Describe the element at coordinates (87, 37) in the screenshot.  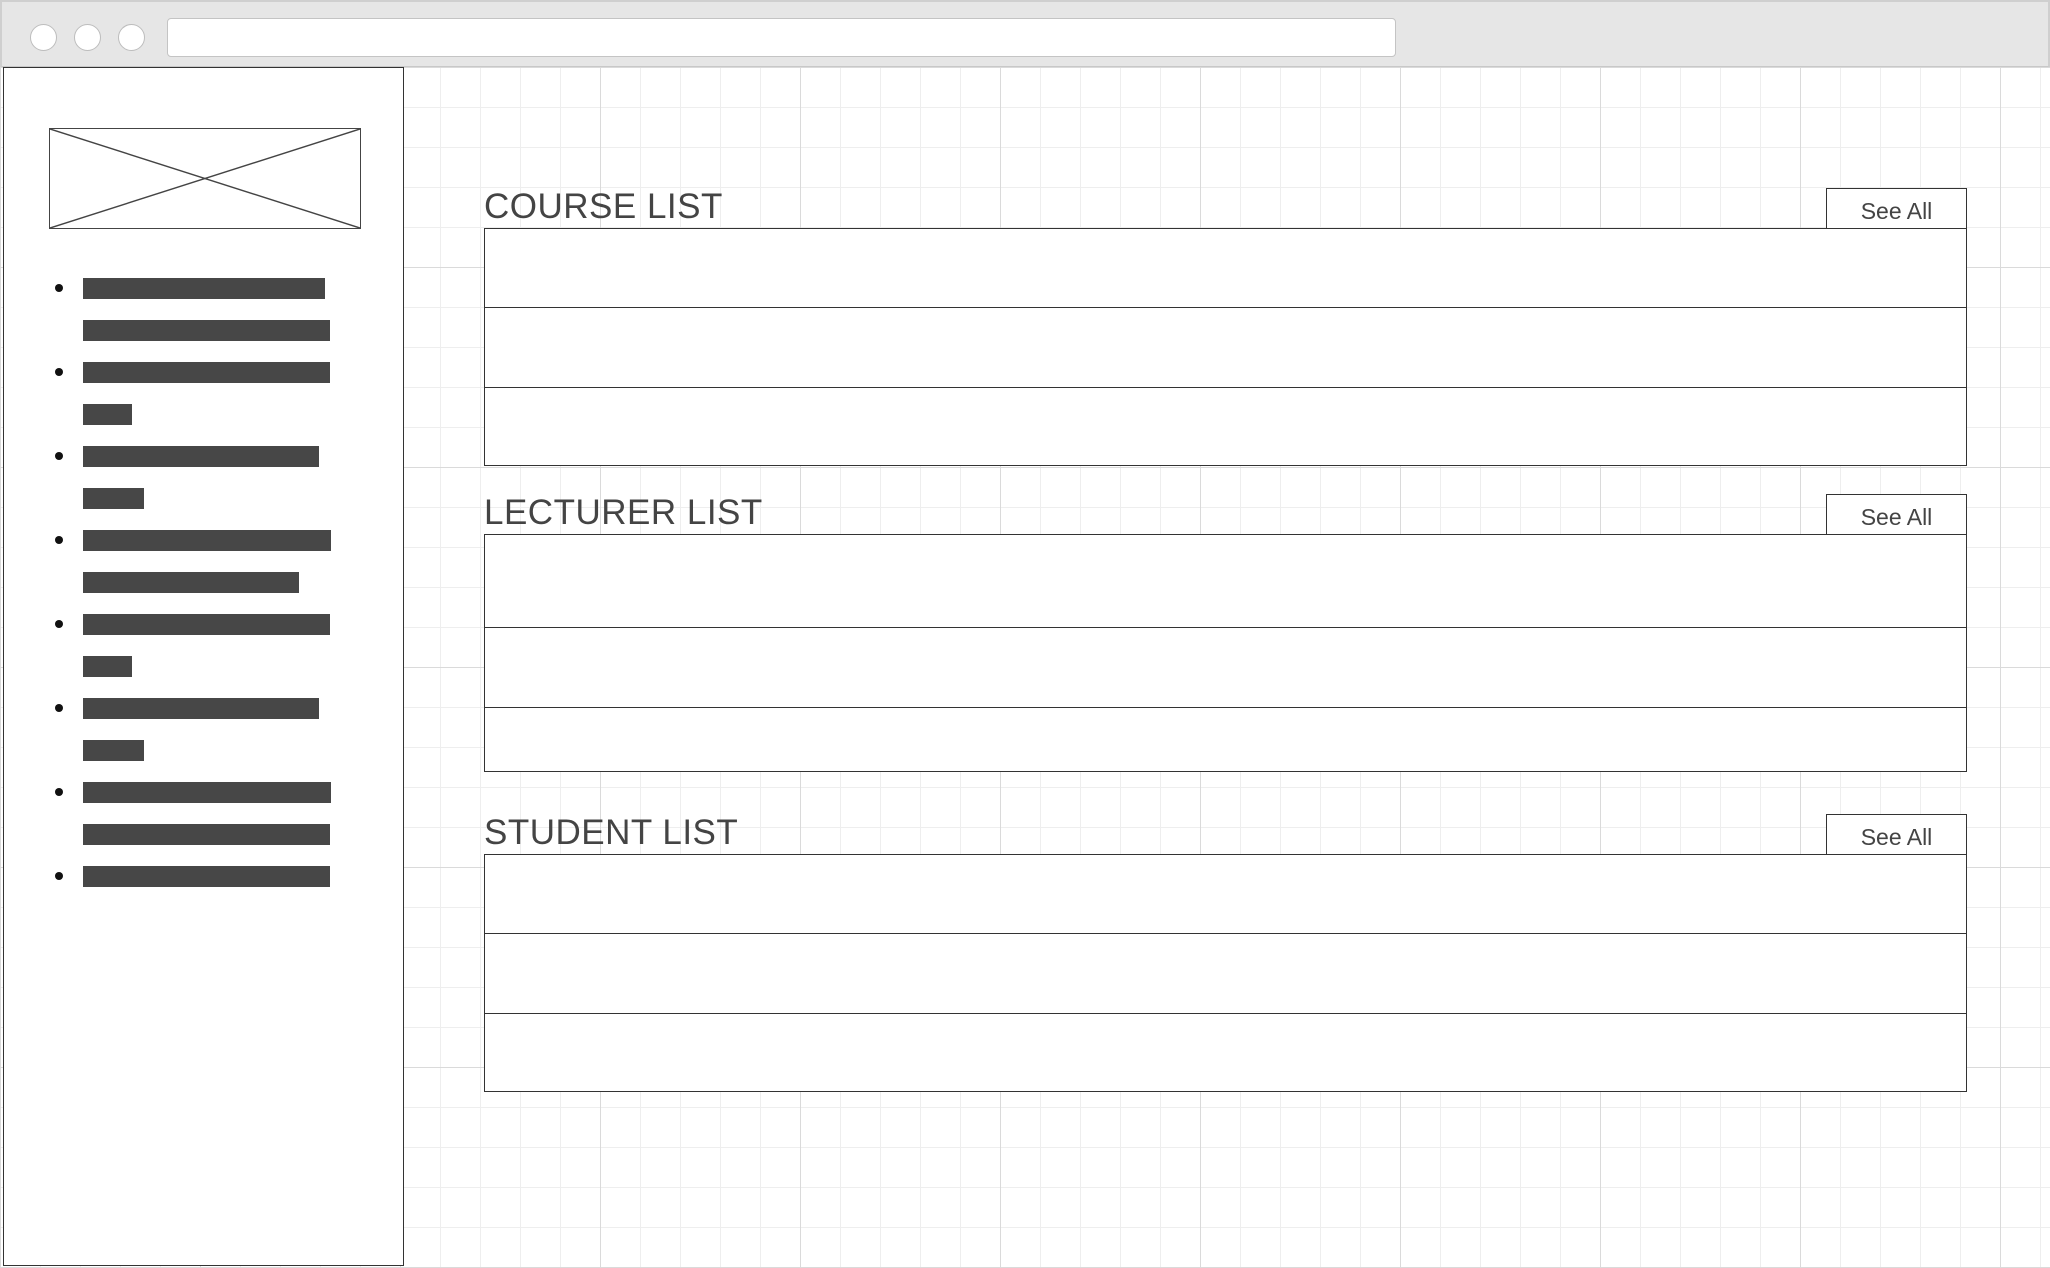
I see `window-minimize-button` at that location.